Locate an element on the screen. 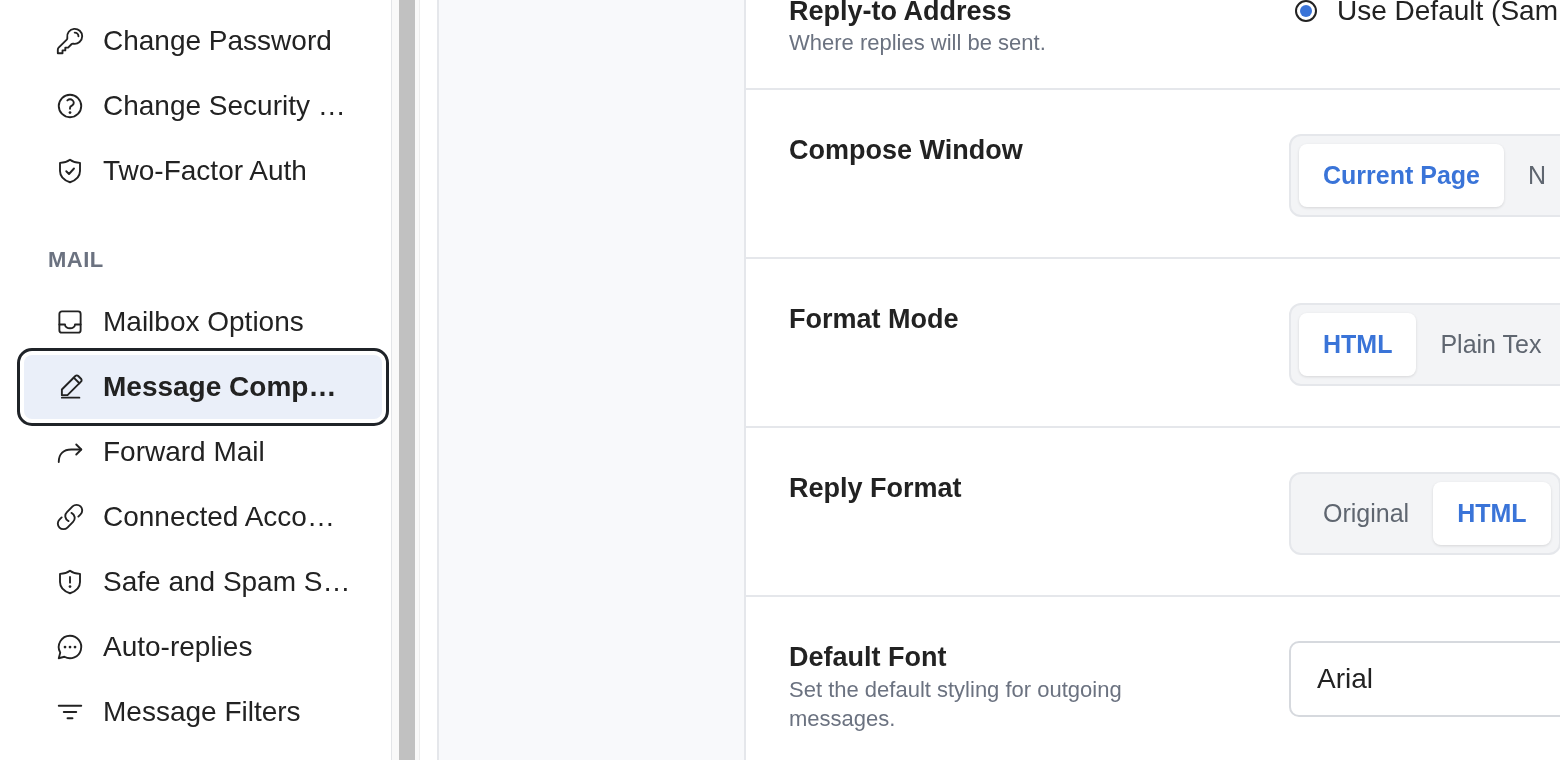  chat-bubble-icon is located at coordinates (70, 647).